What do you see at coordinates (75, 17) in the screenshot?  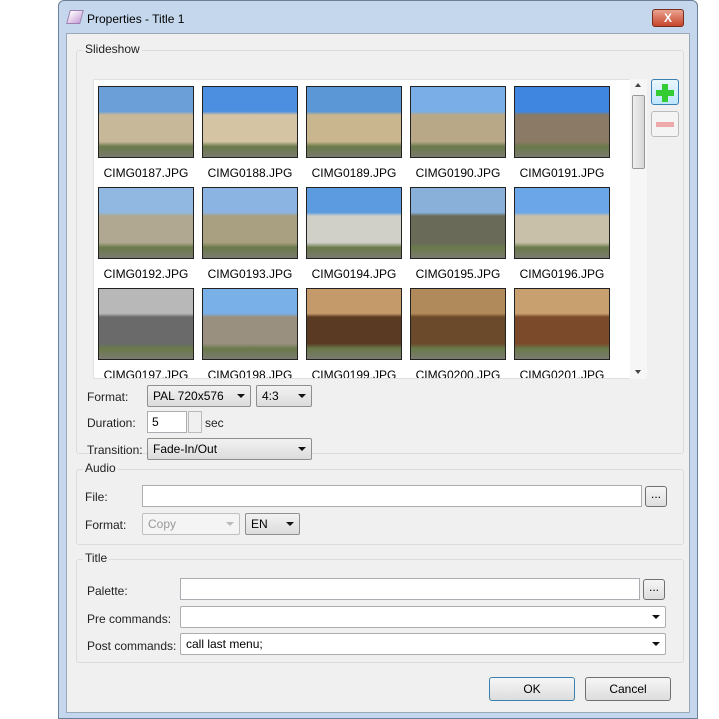 I see `app-icon` at bounding box center [75, 17].